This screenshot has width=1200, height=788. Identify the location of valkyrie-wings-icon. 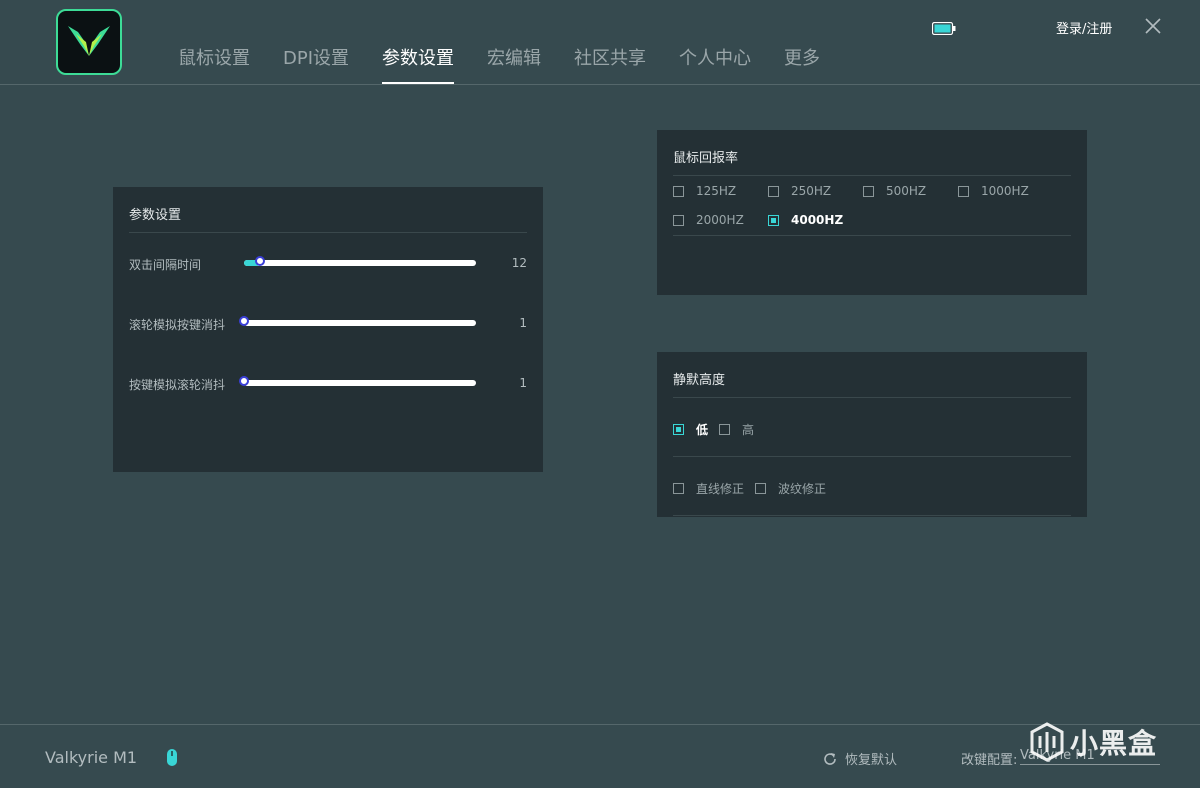
(89, 41).